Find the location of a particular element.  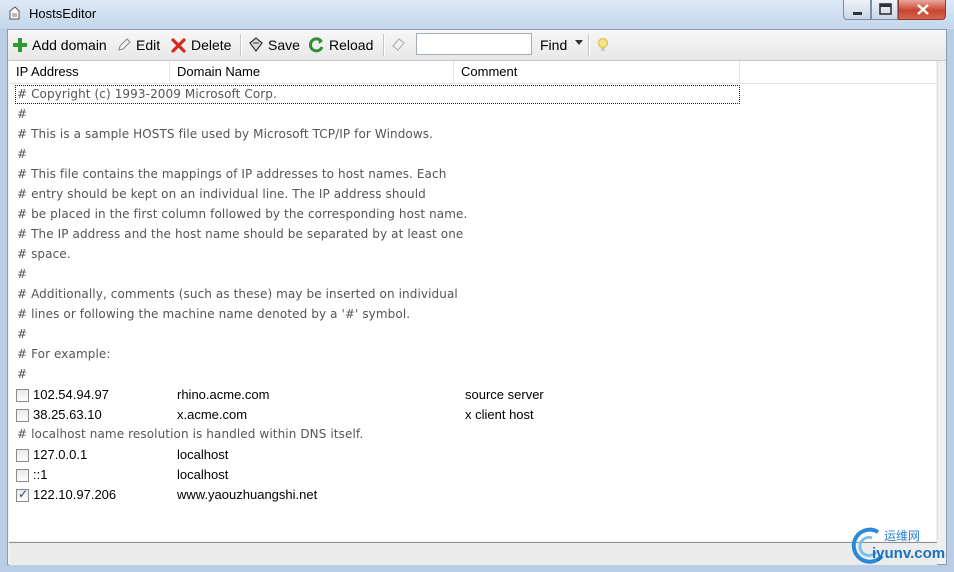

entry-comment: source server is located at coordinates (504, 394).